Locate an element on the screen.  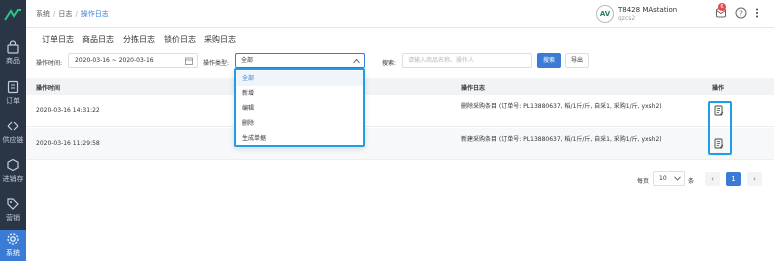
column-header-action: 操作 is located at coordinates (718, 88).